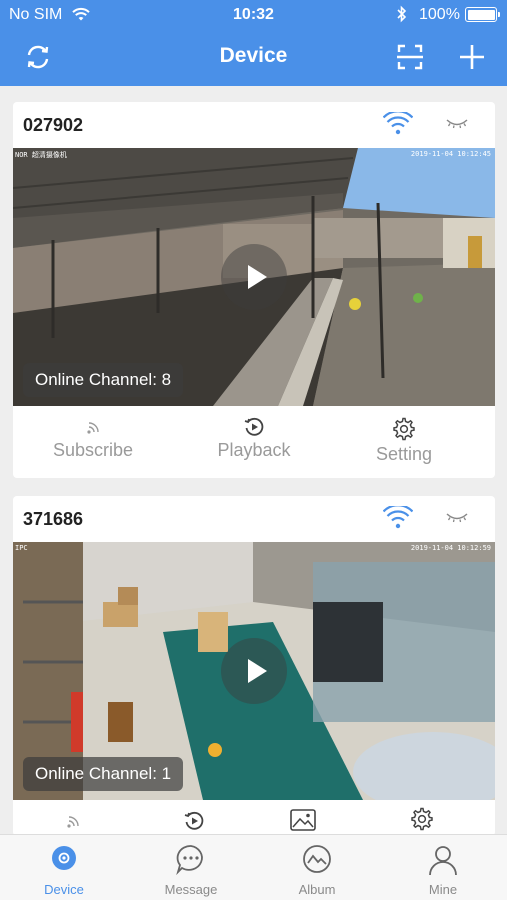  What do you see at coordinates (21, 548) in the screenshot?
I see `osd-label: IPC` at bounding box center [21, 548].